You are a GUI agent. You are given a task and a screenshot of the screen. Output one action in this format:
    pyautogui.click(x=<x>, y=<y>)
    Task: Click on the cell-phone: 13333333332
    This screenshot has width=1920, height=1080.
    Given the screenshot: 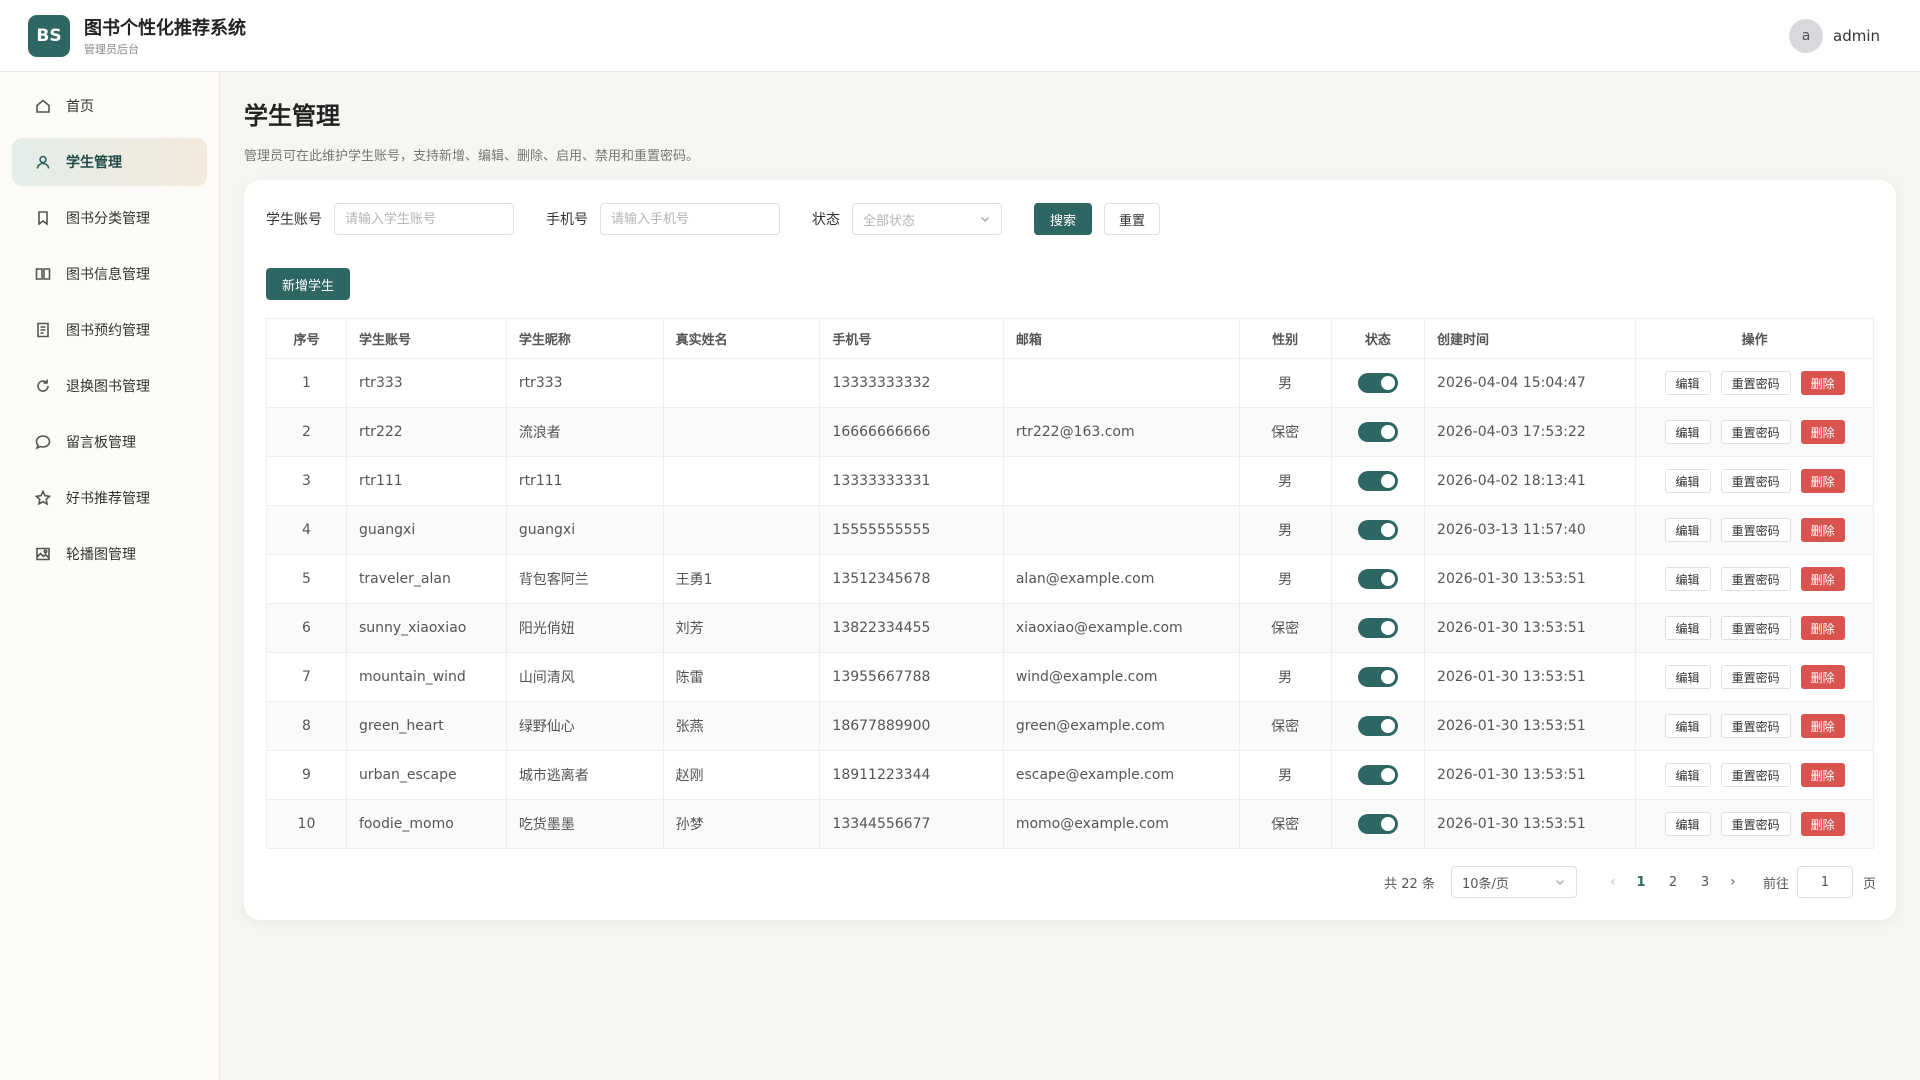 What is the action you would take?
    pyautogui.click(x=911, y=383)
    